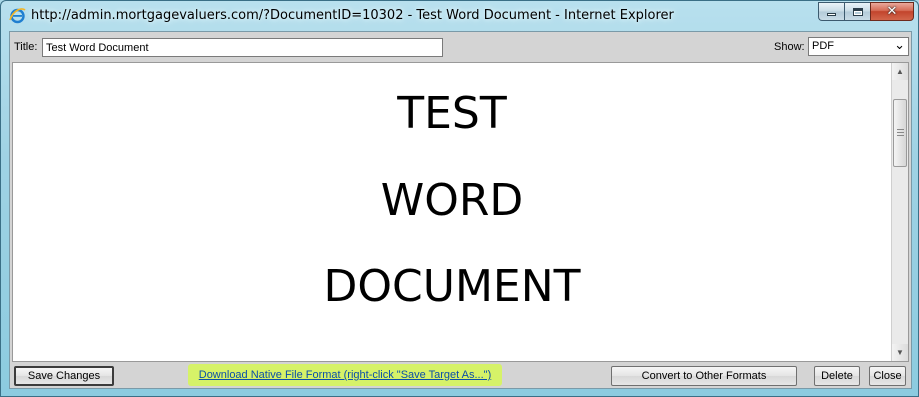 This screenshot has width=919, height=397. Describe the element at coordinates (887, 376) in the screenshot. I see `close-button: Close` at that location.